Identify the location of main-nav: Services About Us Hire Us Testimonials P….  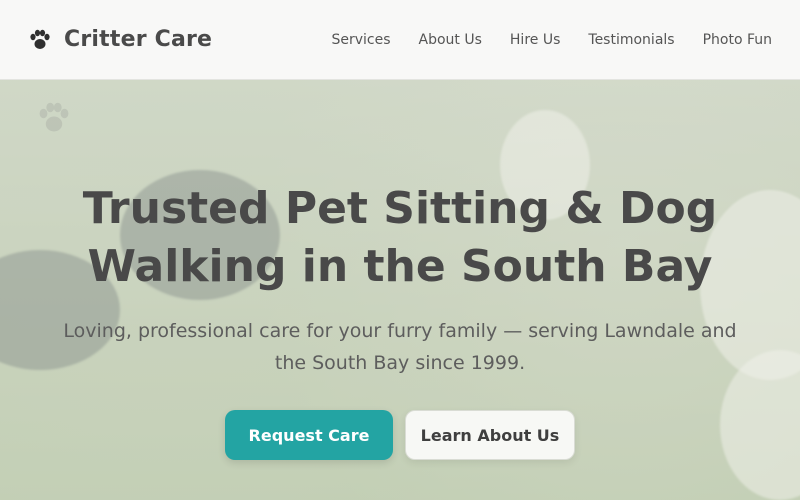
(551, 40).